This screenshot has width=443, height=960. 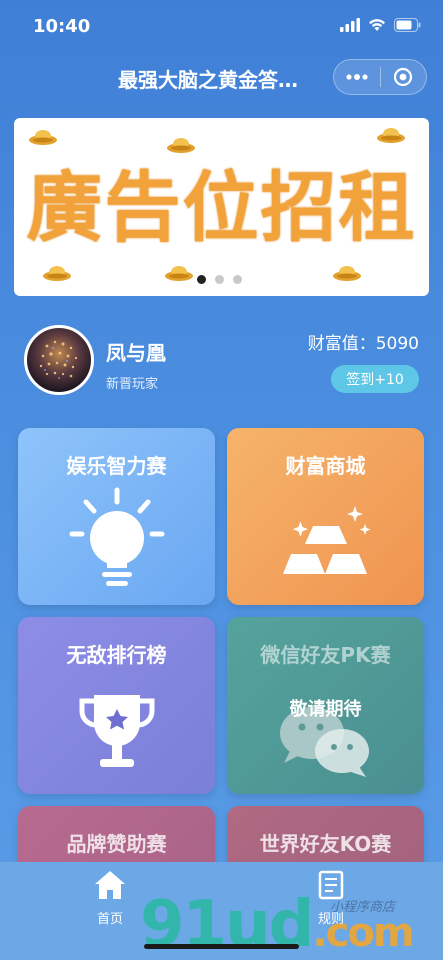 I want to click on close-miniprogram-button, so click(x=404, y=77).